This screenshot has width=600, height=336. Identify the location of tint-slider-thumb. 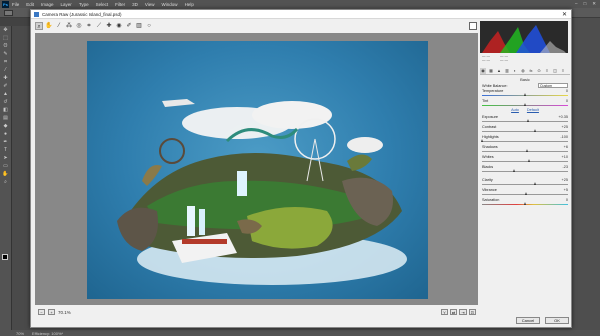
(524, 104).